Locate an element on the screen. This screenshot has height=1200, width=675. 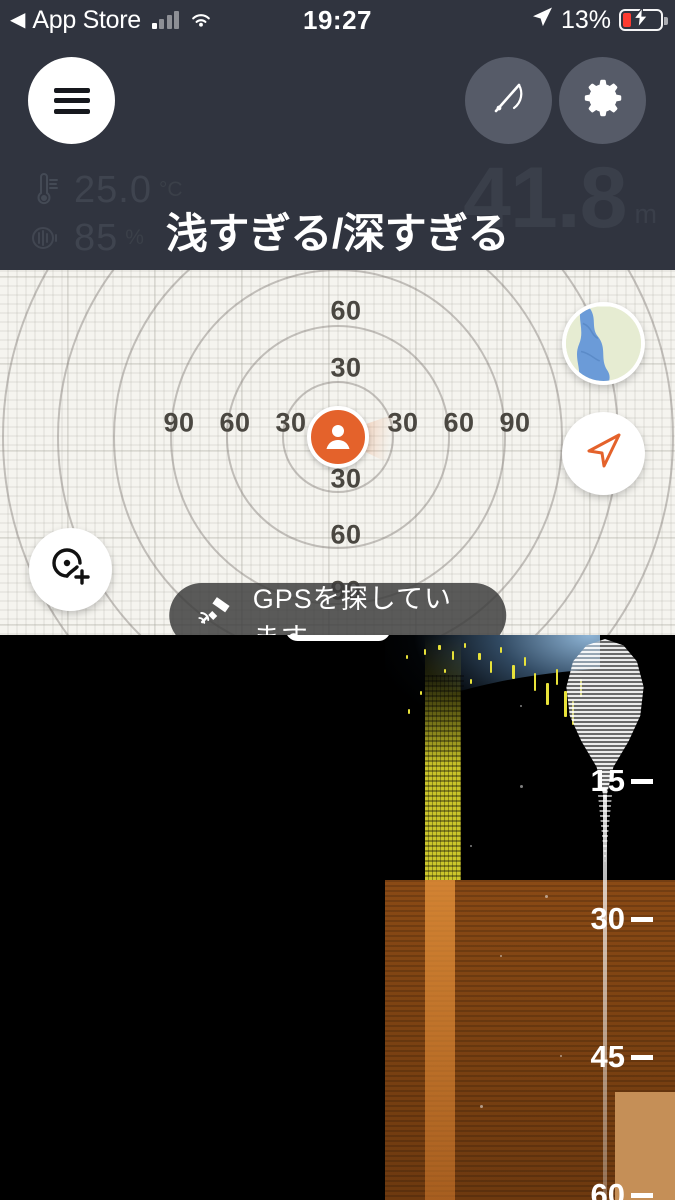
battery-charging-icon is located at coordinates (643, 18).